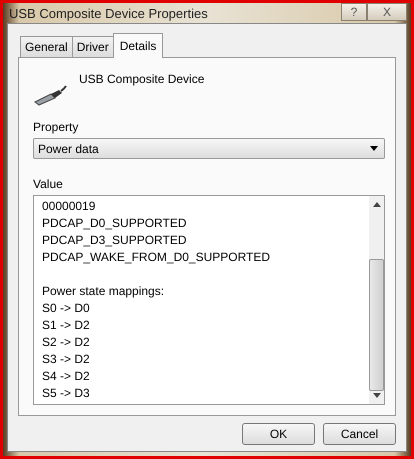 This screenshot has width=414, height=459. Describe the element at coordinates (138, 45) in the screenshot. I see `tab: Details` at that location.